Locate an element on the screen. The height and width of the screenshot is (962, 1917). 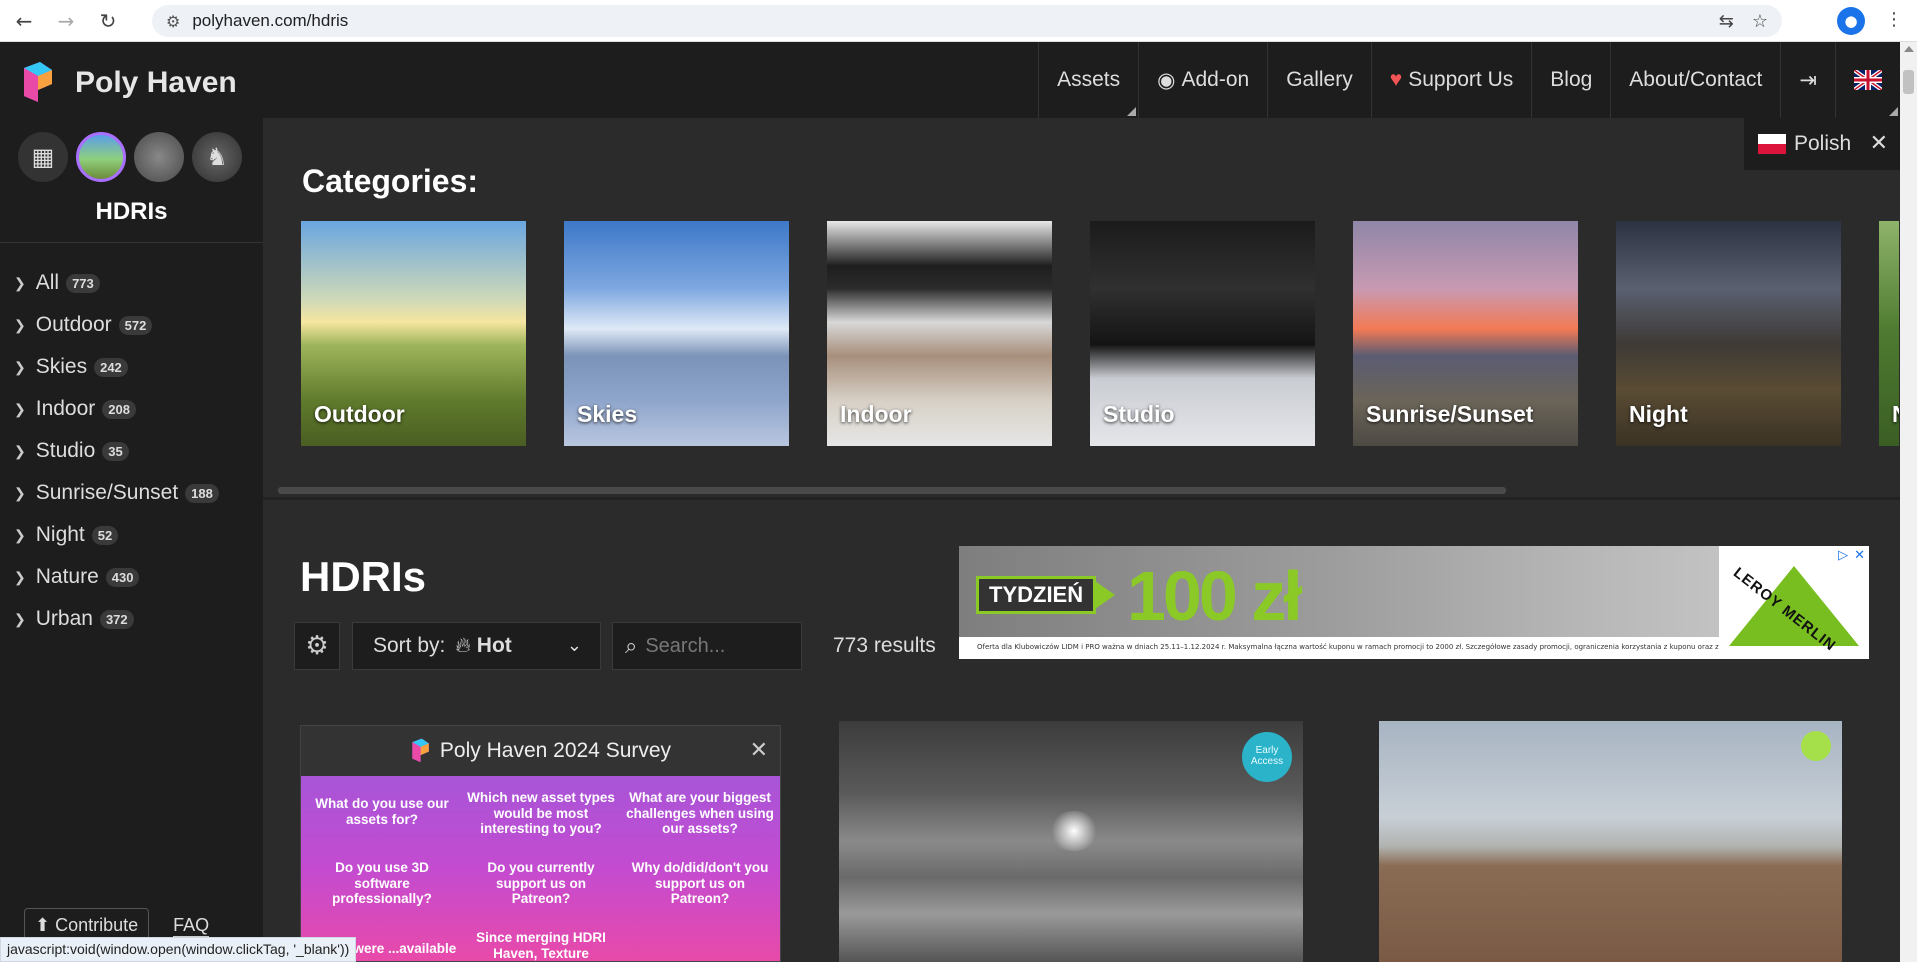
address-bar: ⚙ polyhaven.com/hdris ⇆ ☆ is located at coordinates (967, 21).